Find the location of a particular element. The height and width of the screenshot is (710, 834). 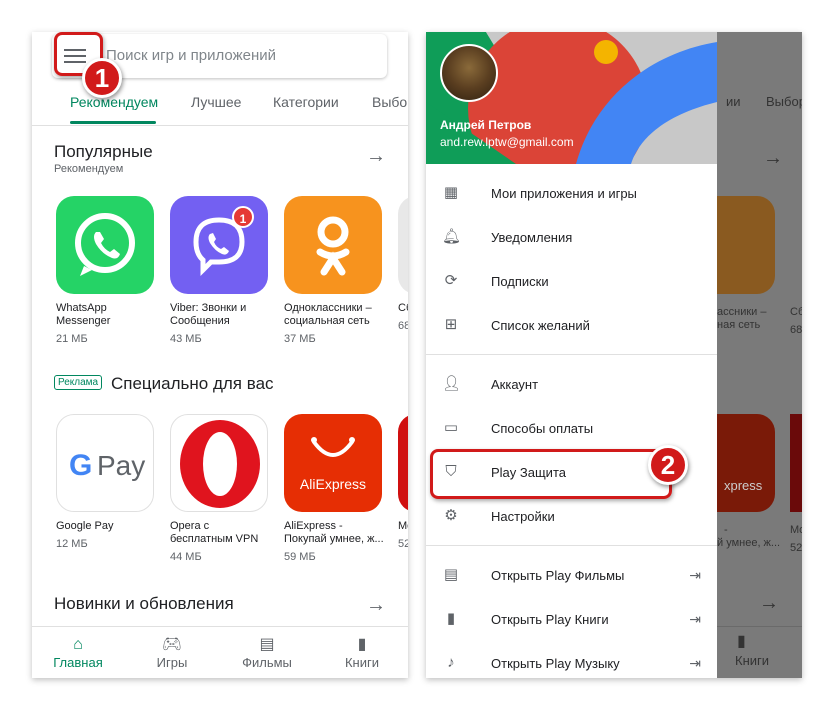

nav-label: Книги is located at coordinates (362, 662).